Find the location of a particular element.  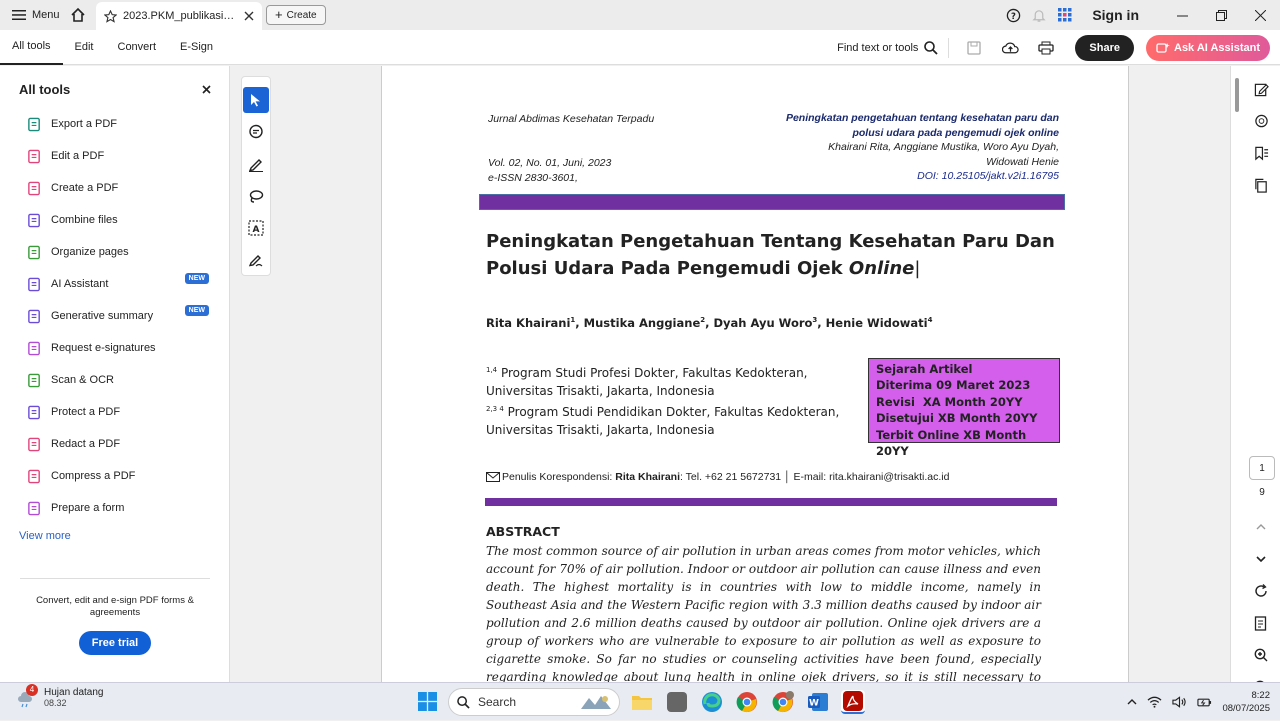

minimize-icon is located at coordinates (1182, 15).